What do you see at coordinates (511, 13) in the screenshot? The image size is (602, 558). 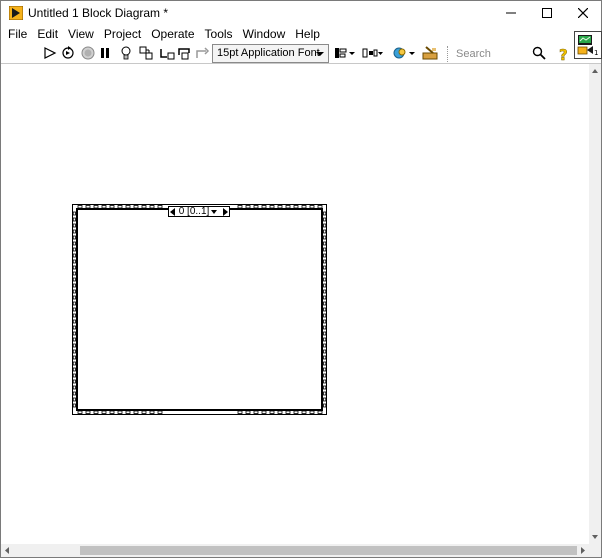 I see `minimize-button` at bounding box center [511, 13].